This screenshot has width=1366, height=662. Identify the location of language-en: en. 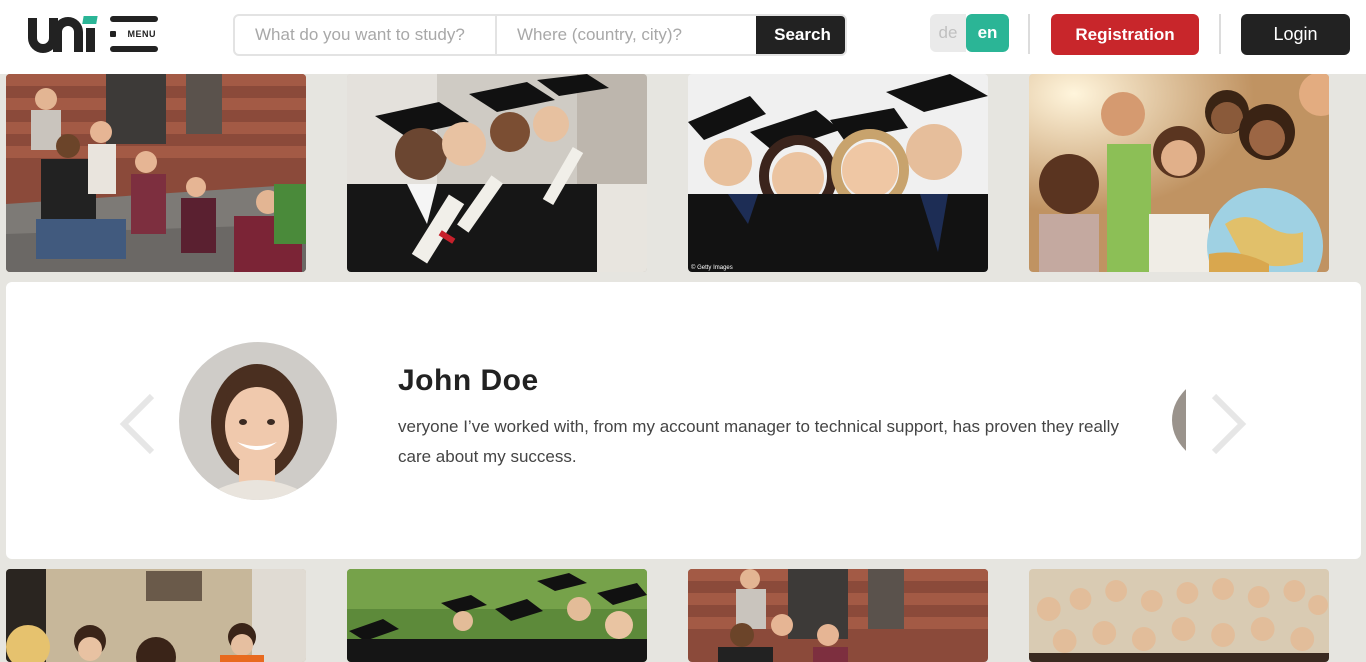
(987, 33).